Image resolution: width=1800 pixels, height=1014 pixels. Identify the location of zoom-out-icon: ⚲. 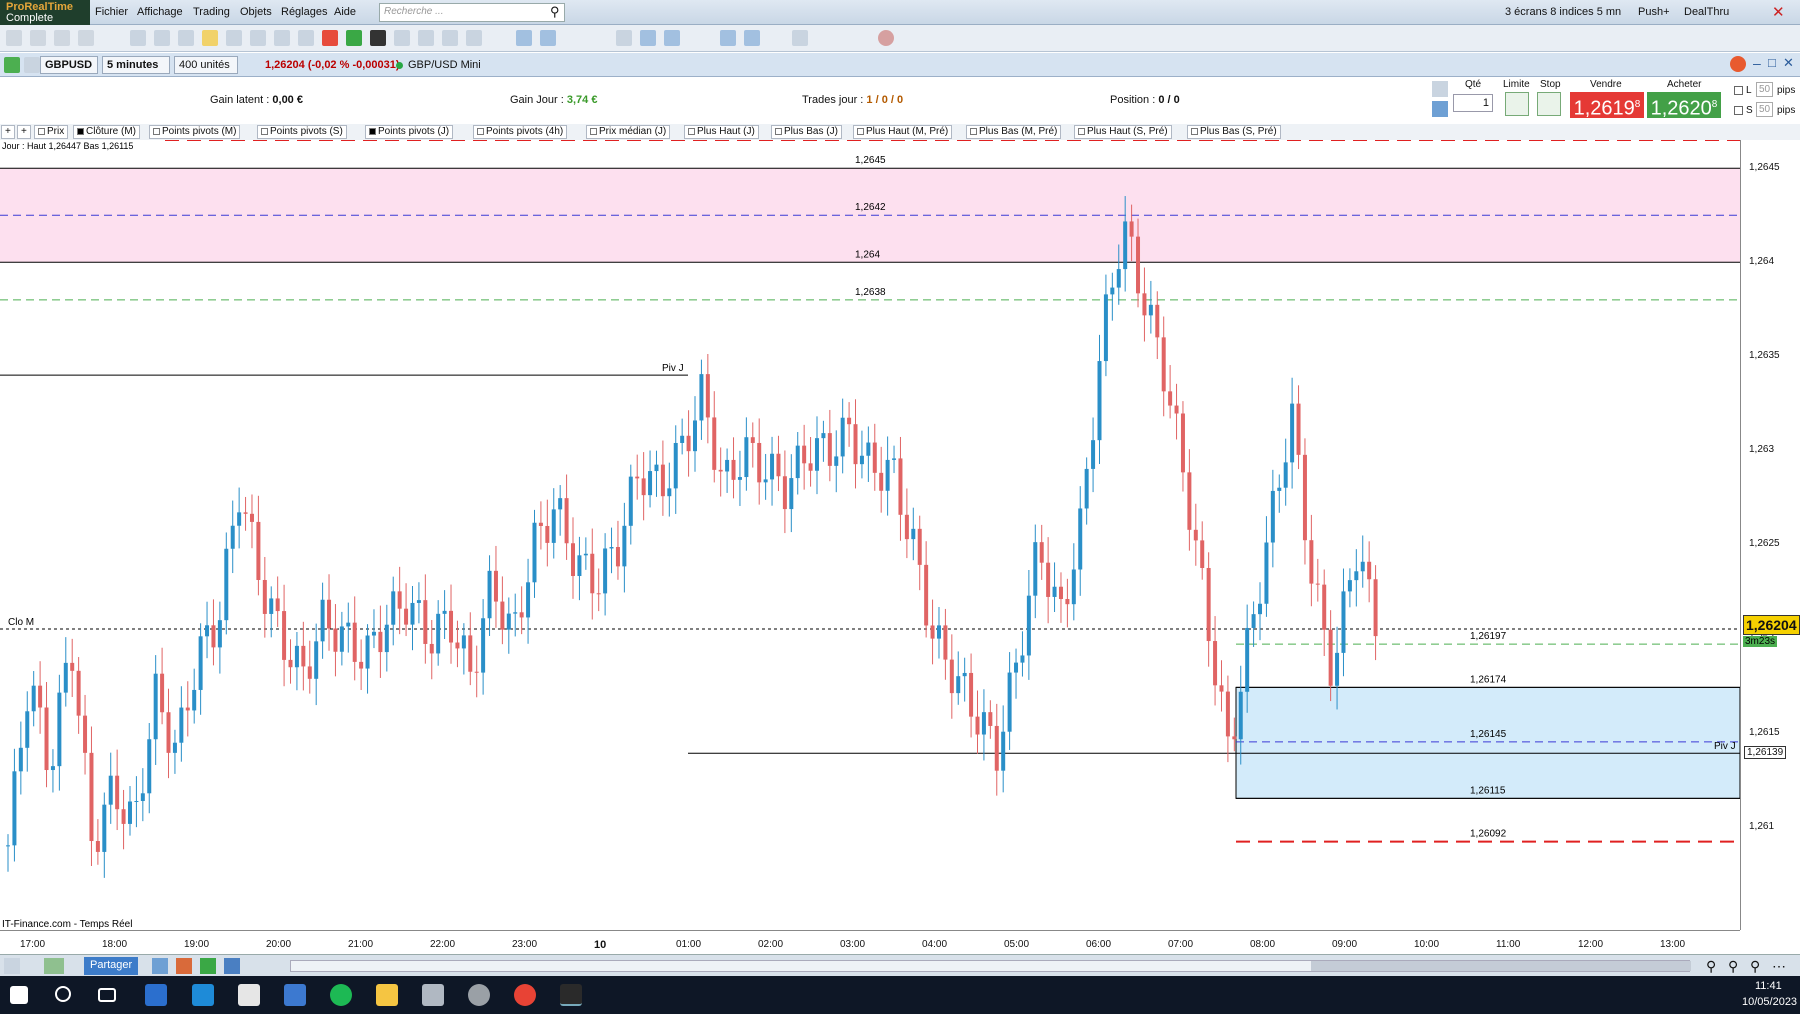
(1733, 966).